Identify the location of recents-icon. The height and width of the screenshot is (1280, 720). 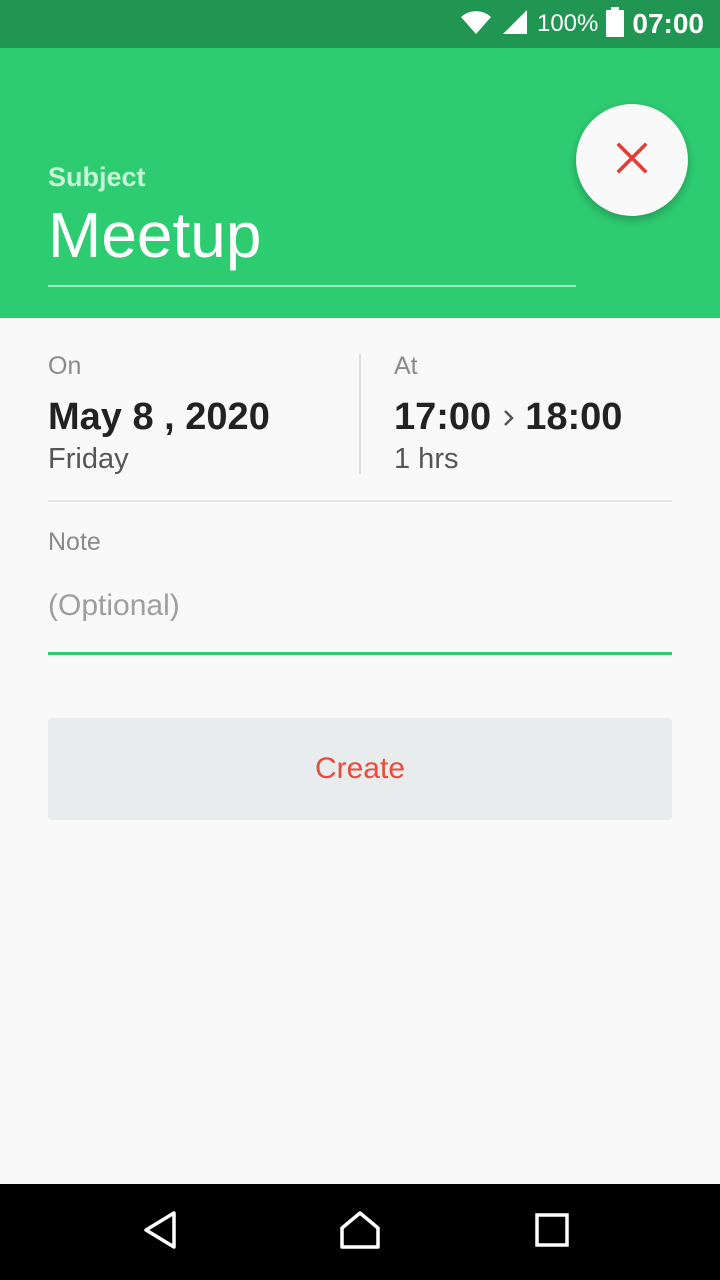
(552, 1232).